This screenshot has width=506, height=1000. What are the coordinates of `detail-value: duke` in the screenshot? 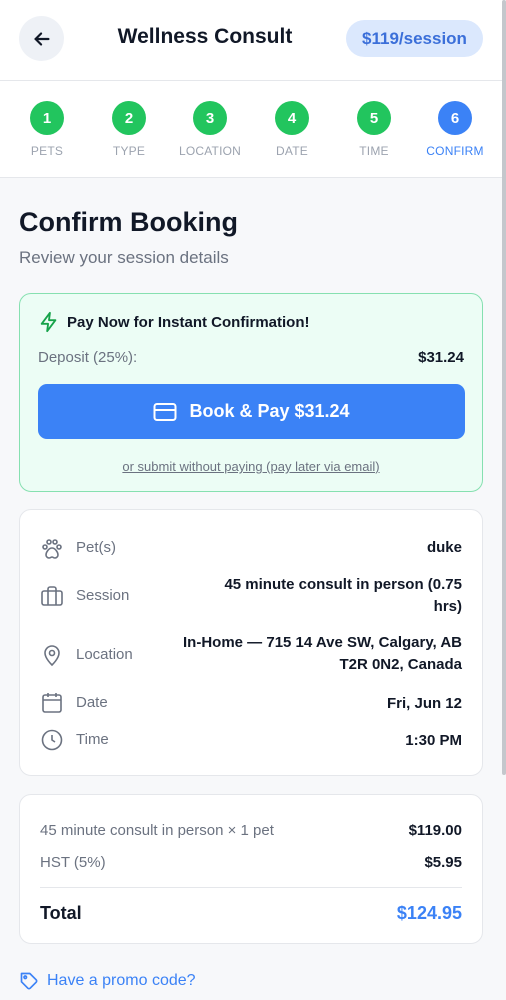 It's located at (444, 547).